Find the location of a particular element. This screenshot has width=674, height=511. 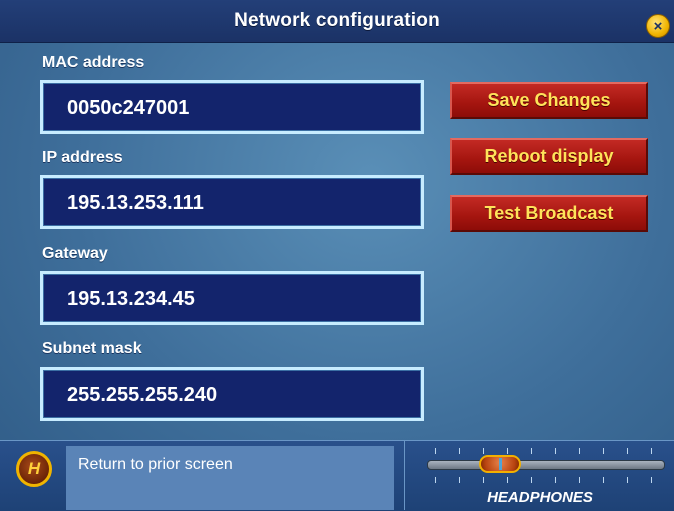

gateway-value: 195.13.234.45 is located at coordinates (131, 299).